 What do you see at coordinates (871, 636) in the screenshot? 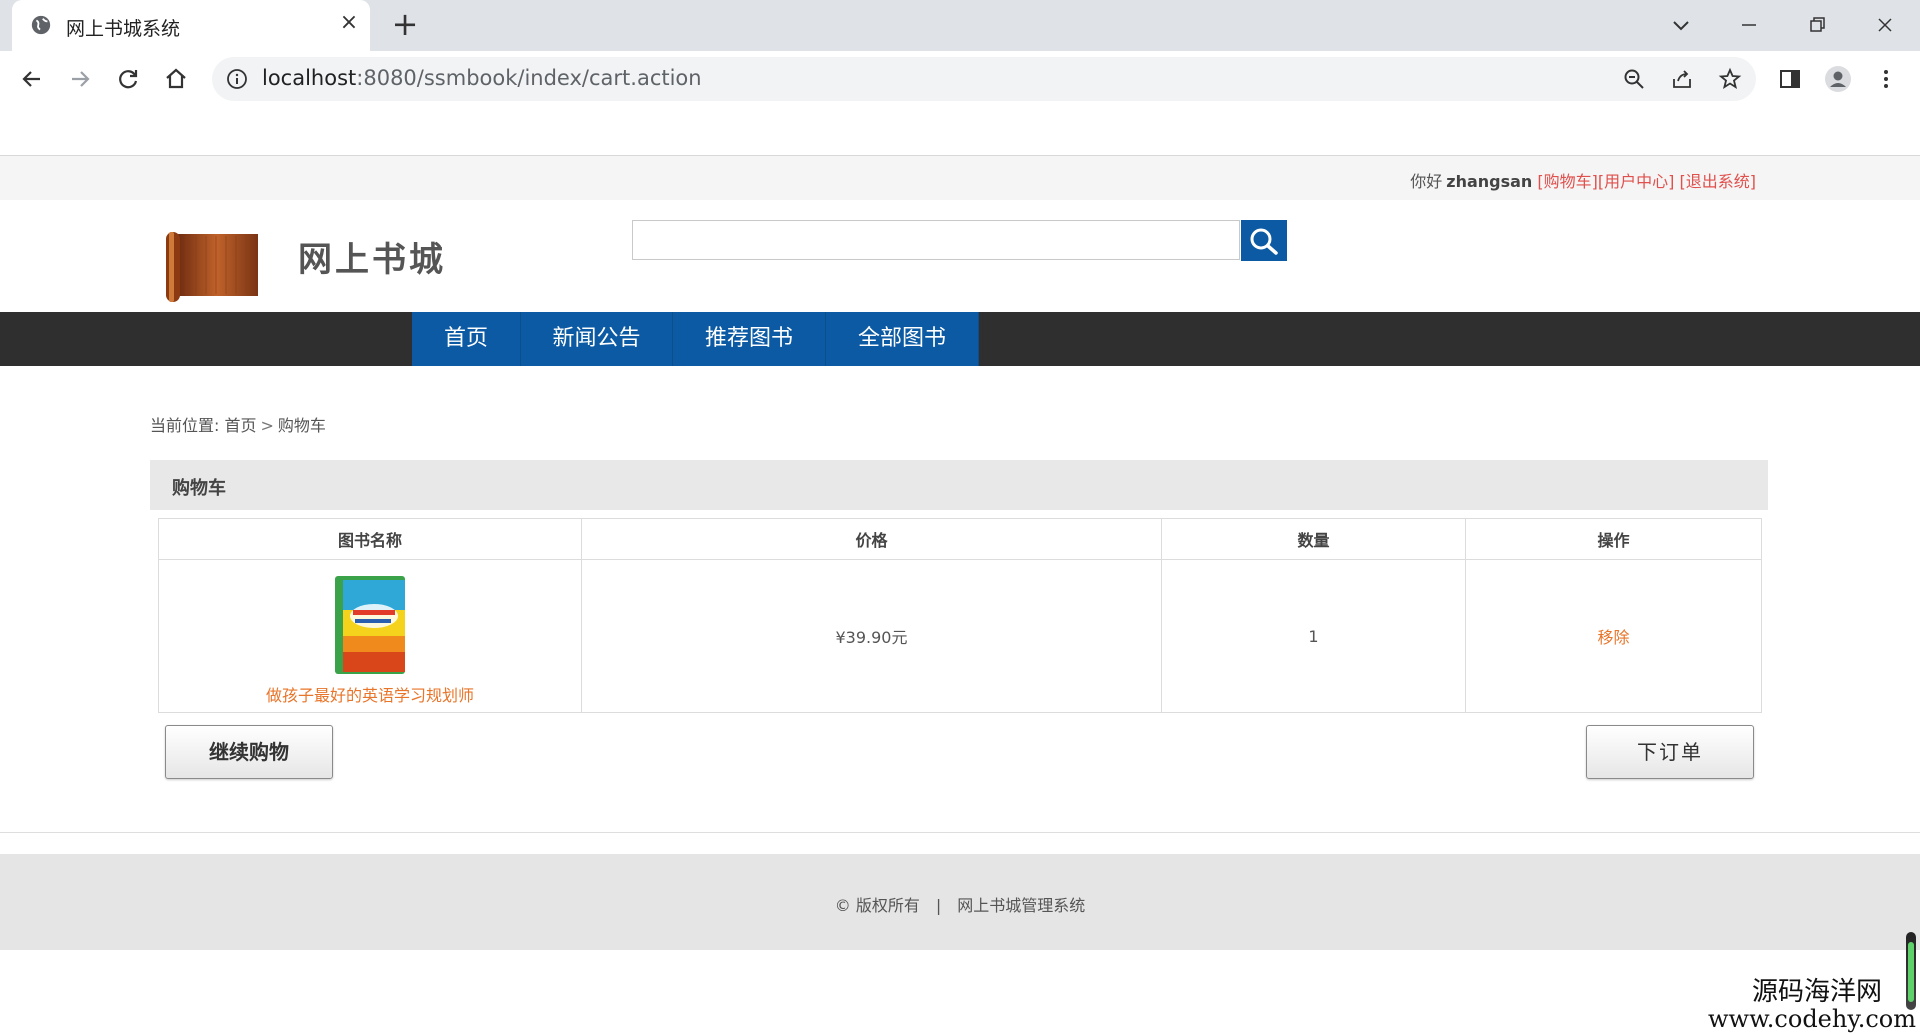
I see `price-cell: ¥39.90元` at bounding box center [871, 636].